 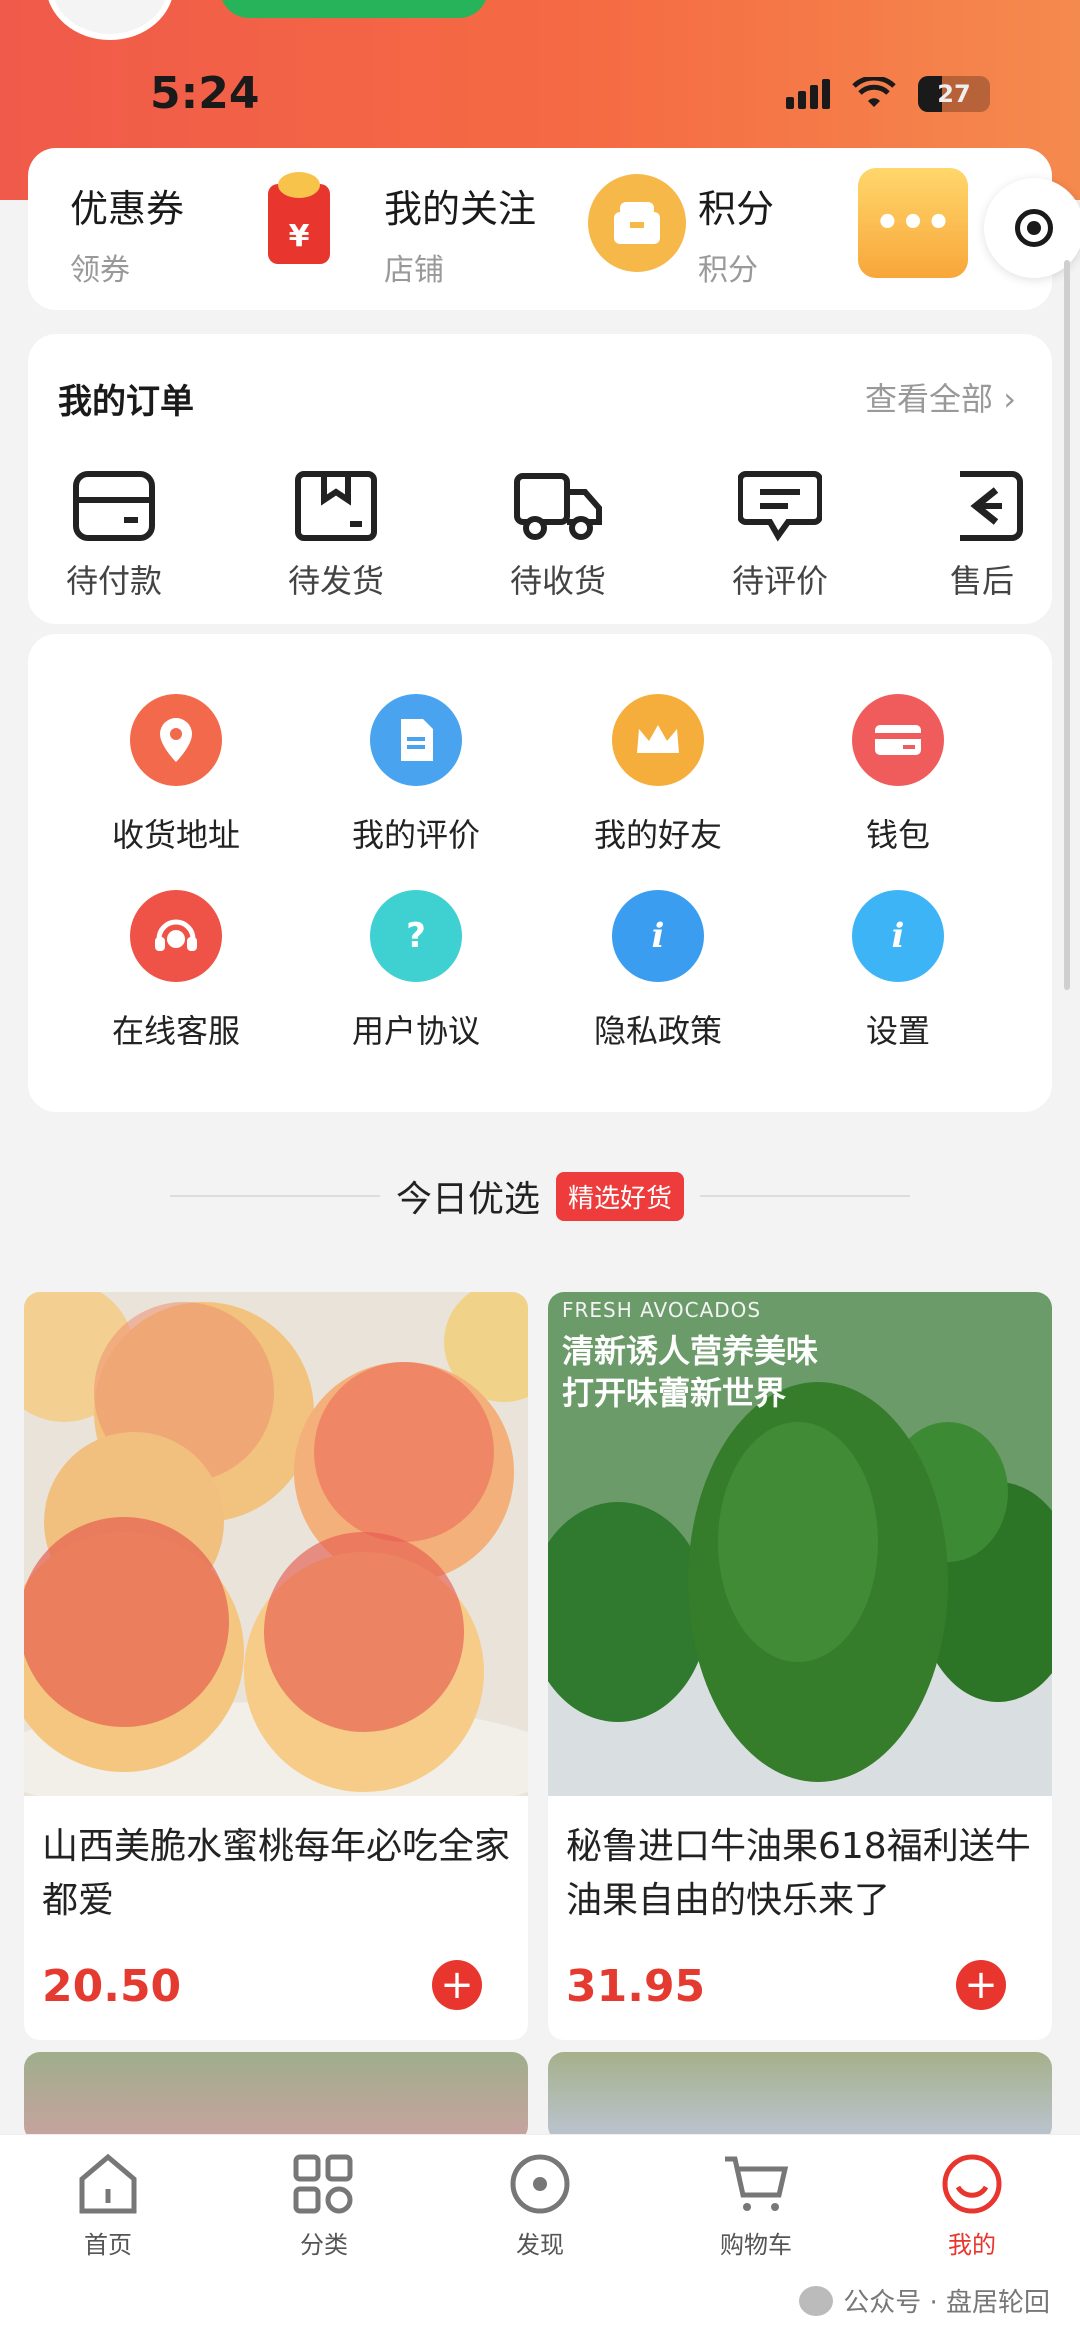 I want to click on coupon-entry: 优惠券 领券, so click(x=127, y=233).